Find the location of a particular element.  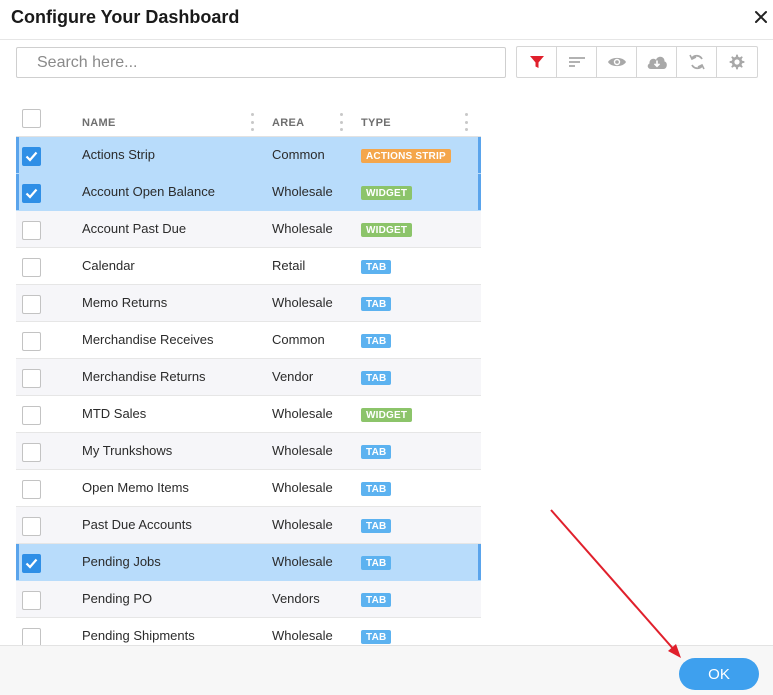

cloud-download-icon is located at coordinates (657, 62).